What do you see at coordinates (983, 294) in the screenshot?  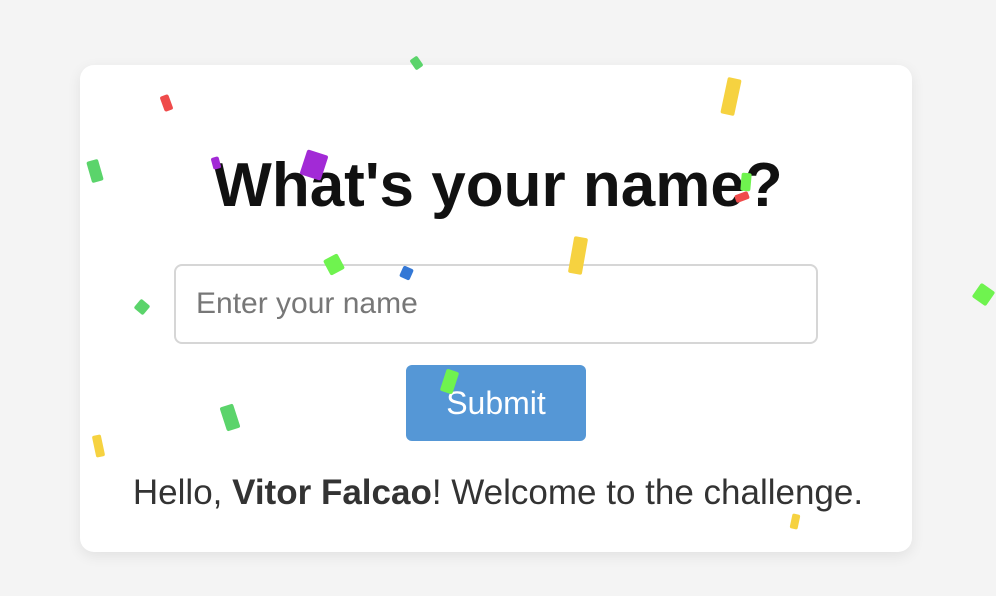 I see `confetti-piece` at bounding box center [983, 294].